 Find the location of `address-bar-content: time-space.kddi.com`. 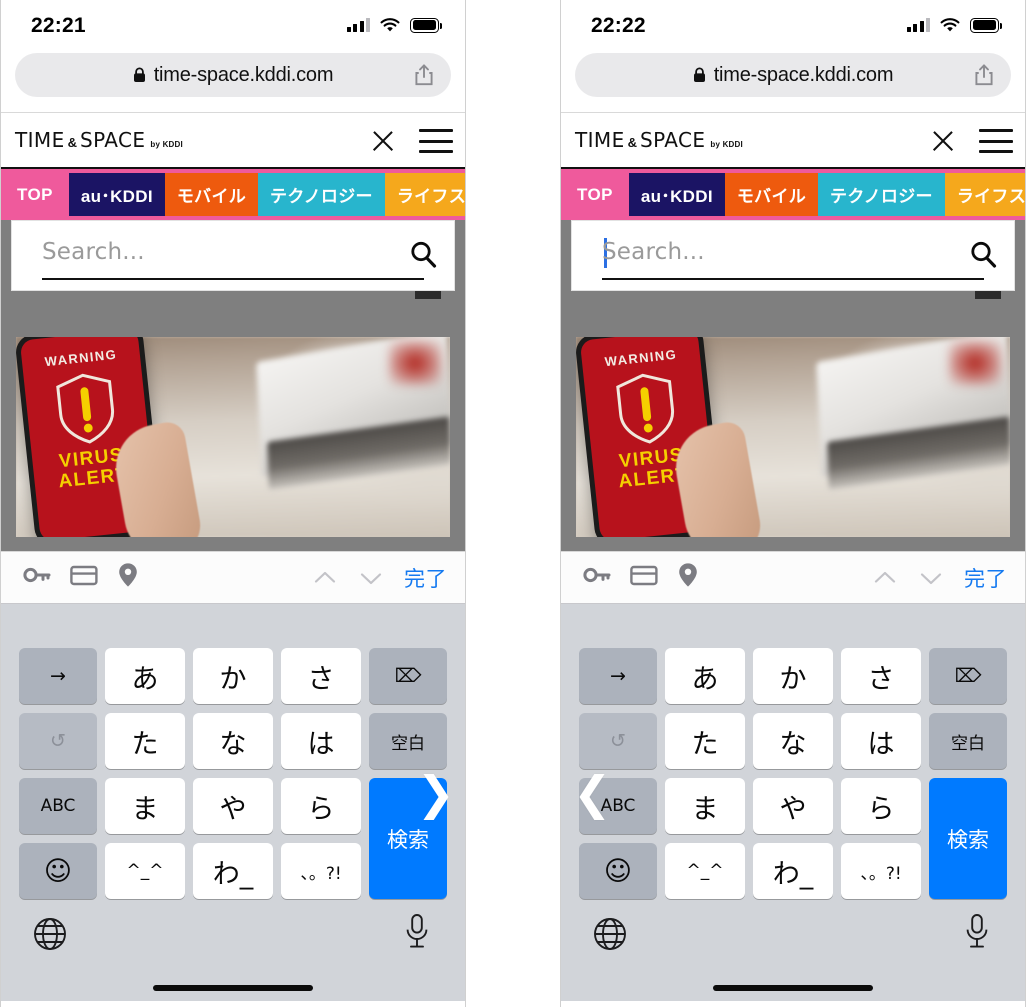

address-bar-content: time-space.kddi.com is located at coordinates (233, 75).